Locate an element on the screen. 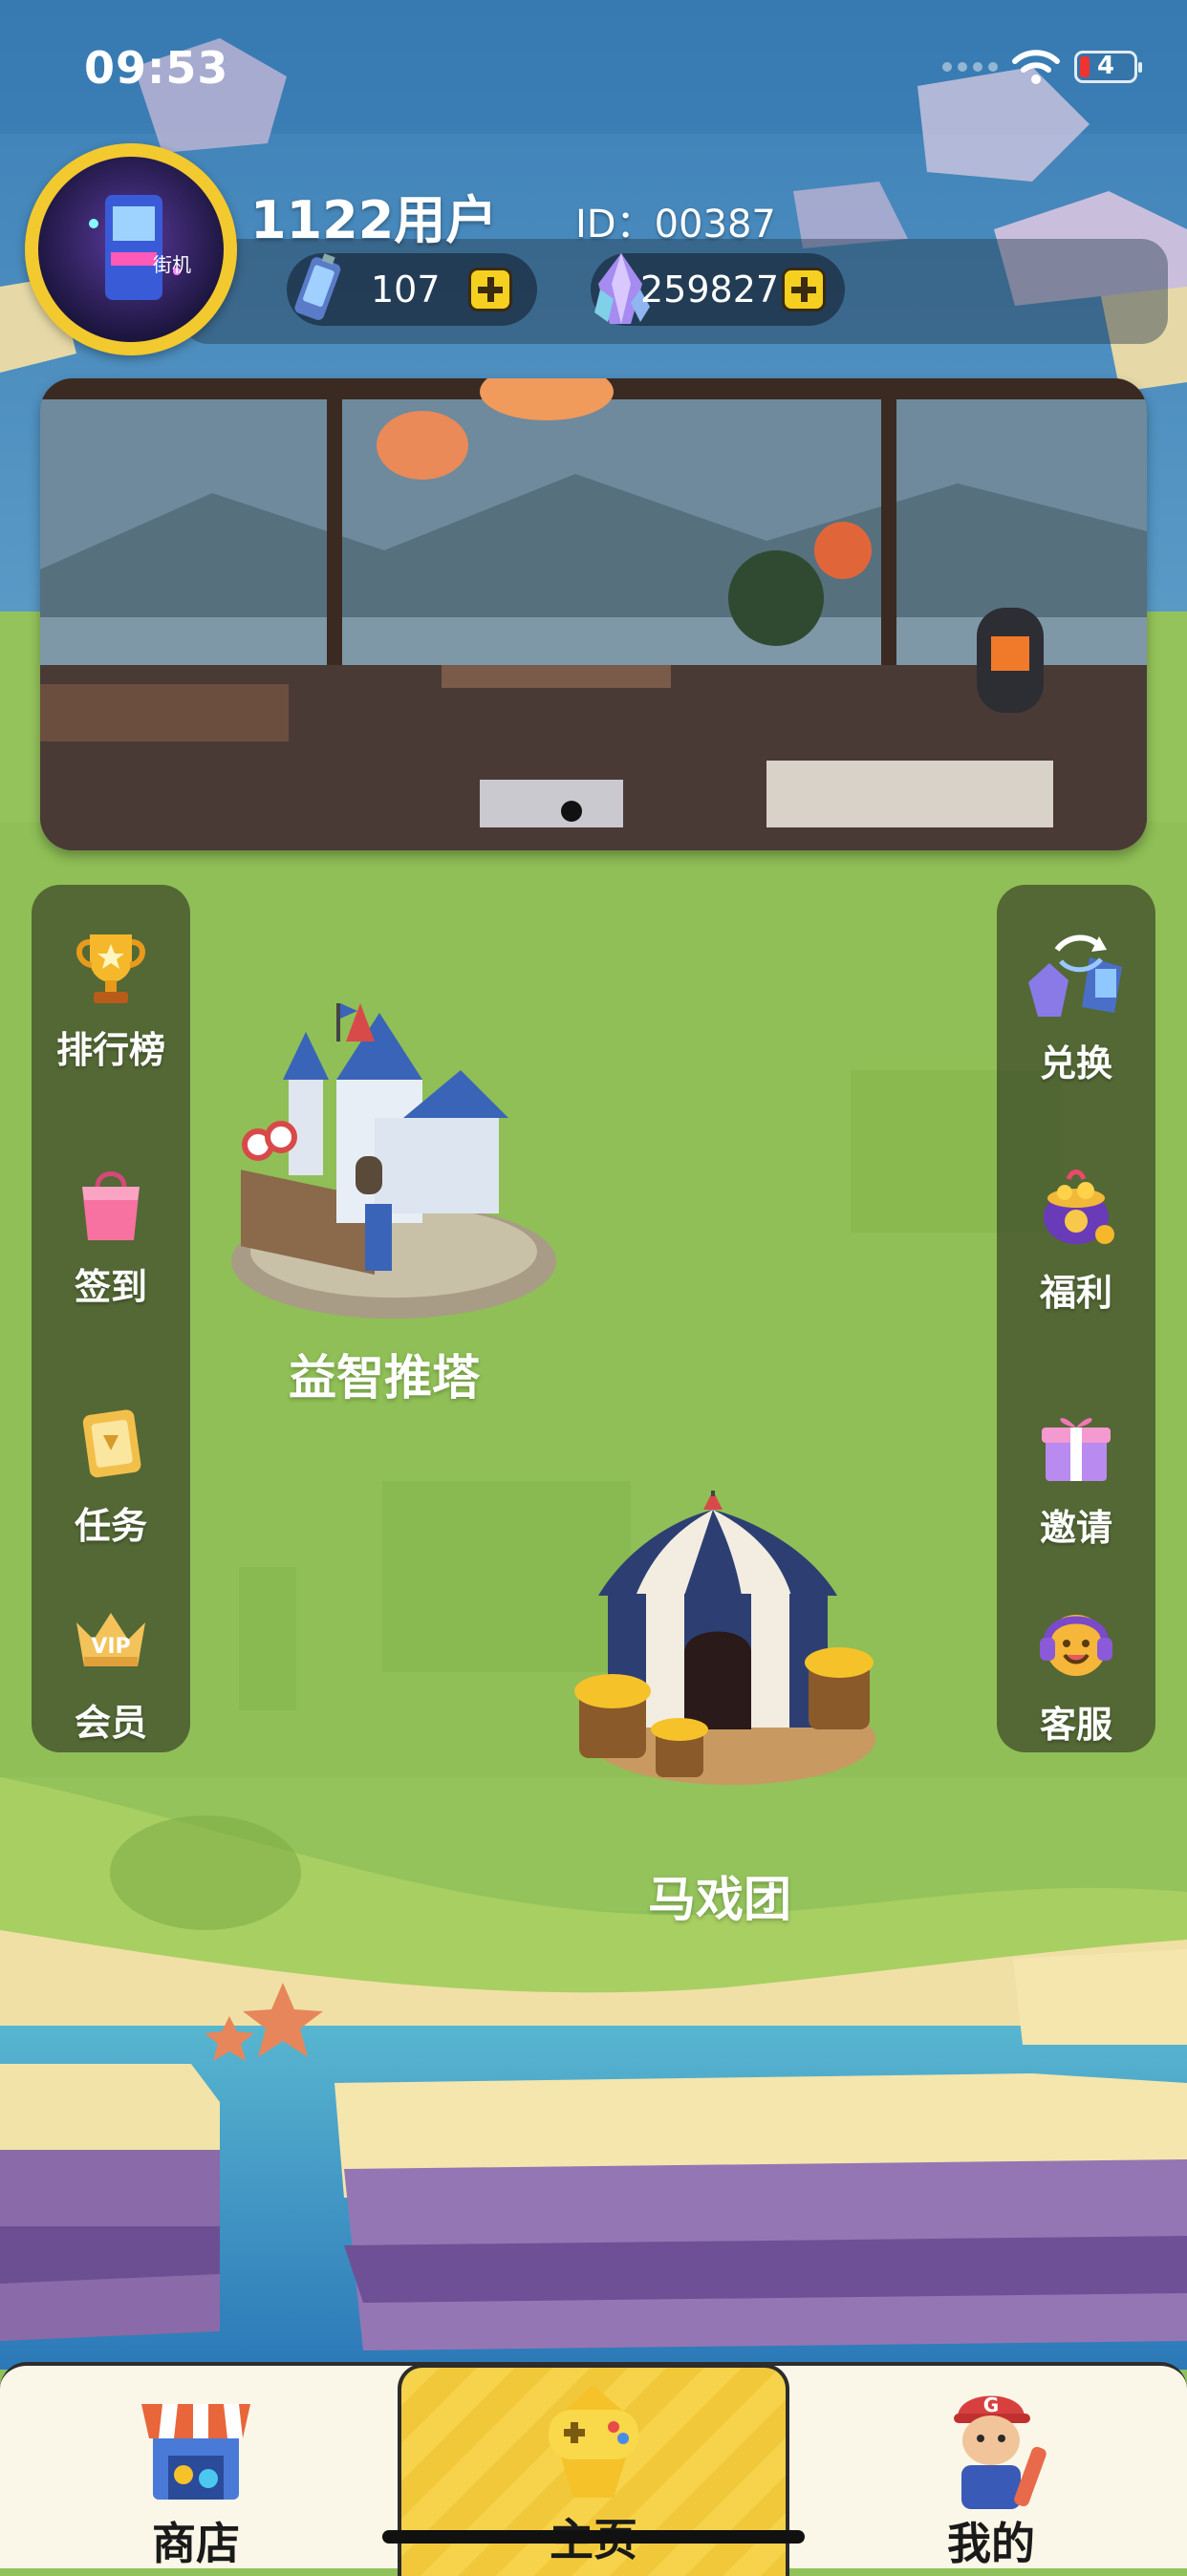 The height and width of the screenshot is (2576, 1187). status-icons: 4 is located at coordinates (1042, 67).